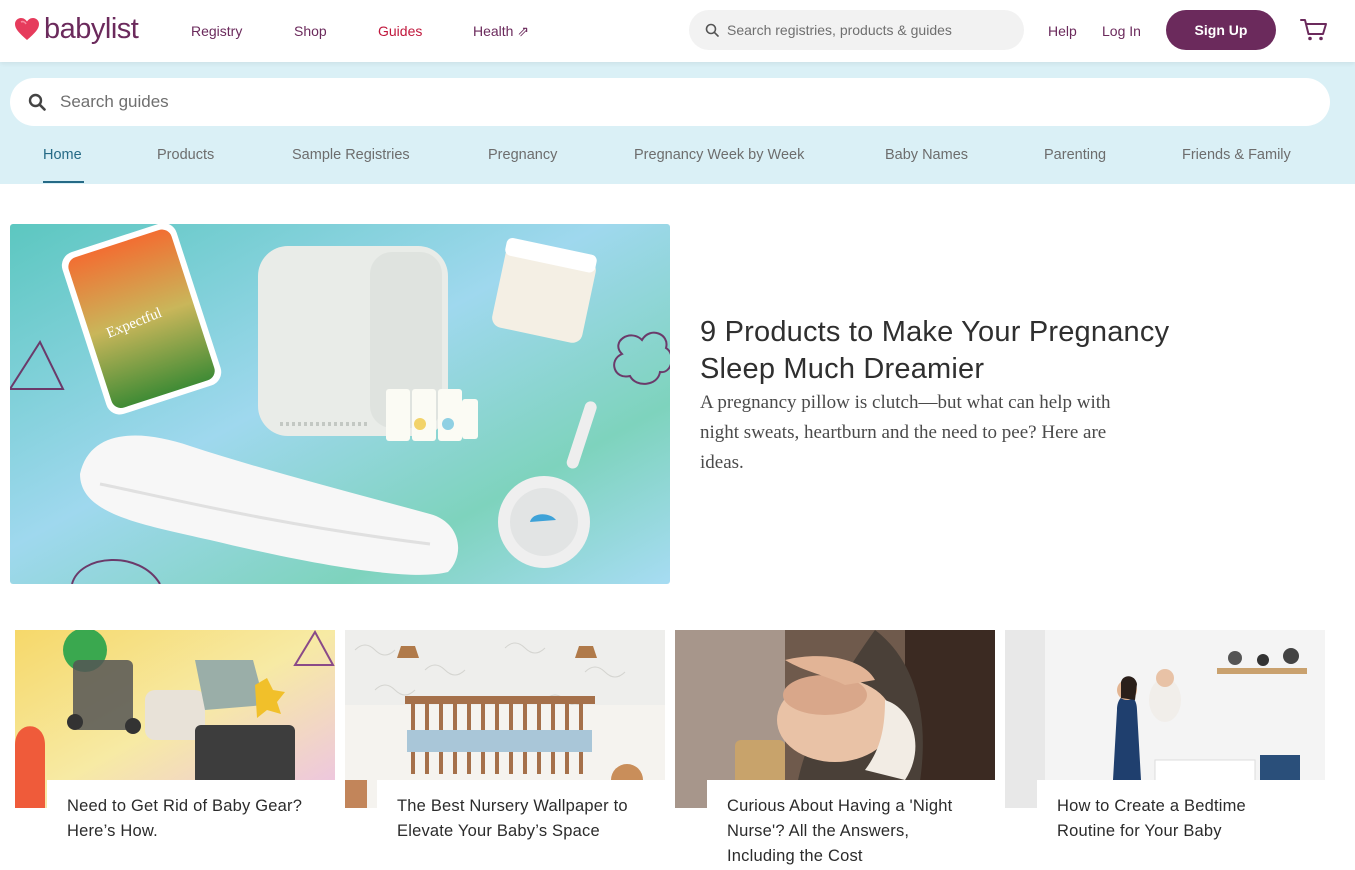  I want to click on nav-registry: Registry, so click(216, 31).